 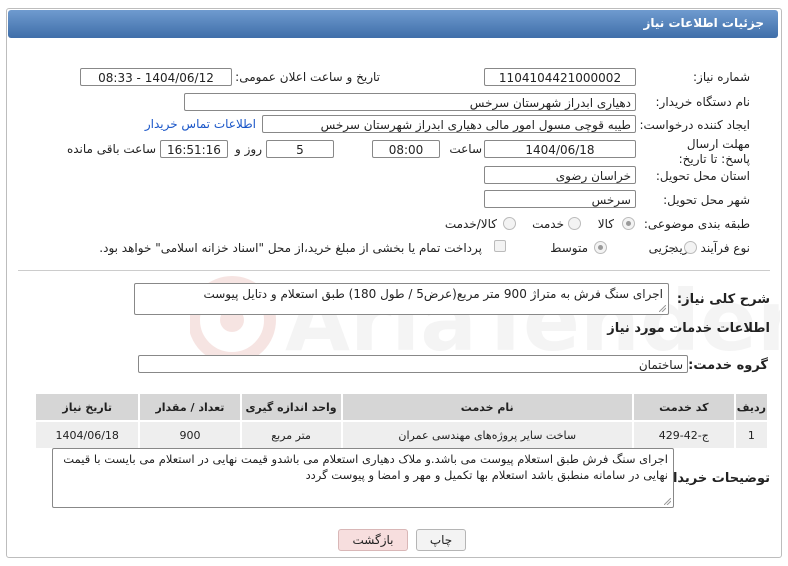 I want to click on cell-row-number: 1, so click(x=751, y=435).